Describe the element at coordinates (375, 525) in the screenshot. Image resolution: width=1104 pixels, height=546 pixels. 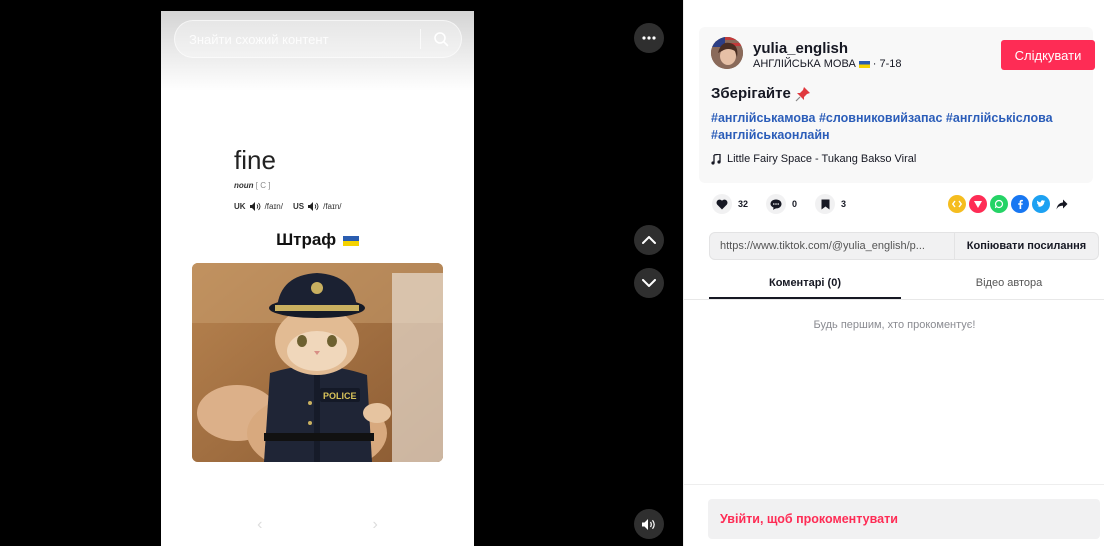
I see `next-slide-button: ›` at that location.